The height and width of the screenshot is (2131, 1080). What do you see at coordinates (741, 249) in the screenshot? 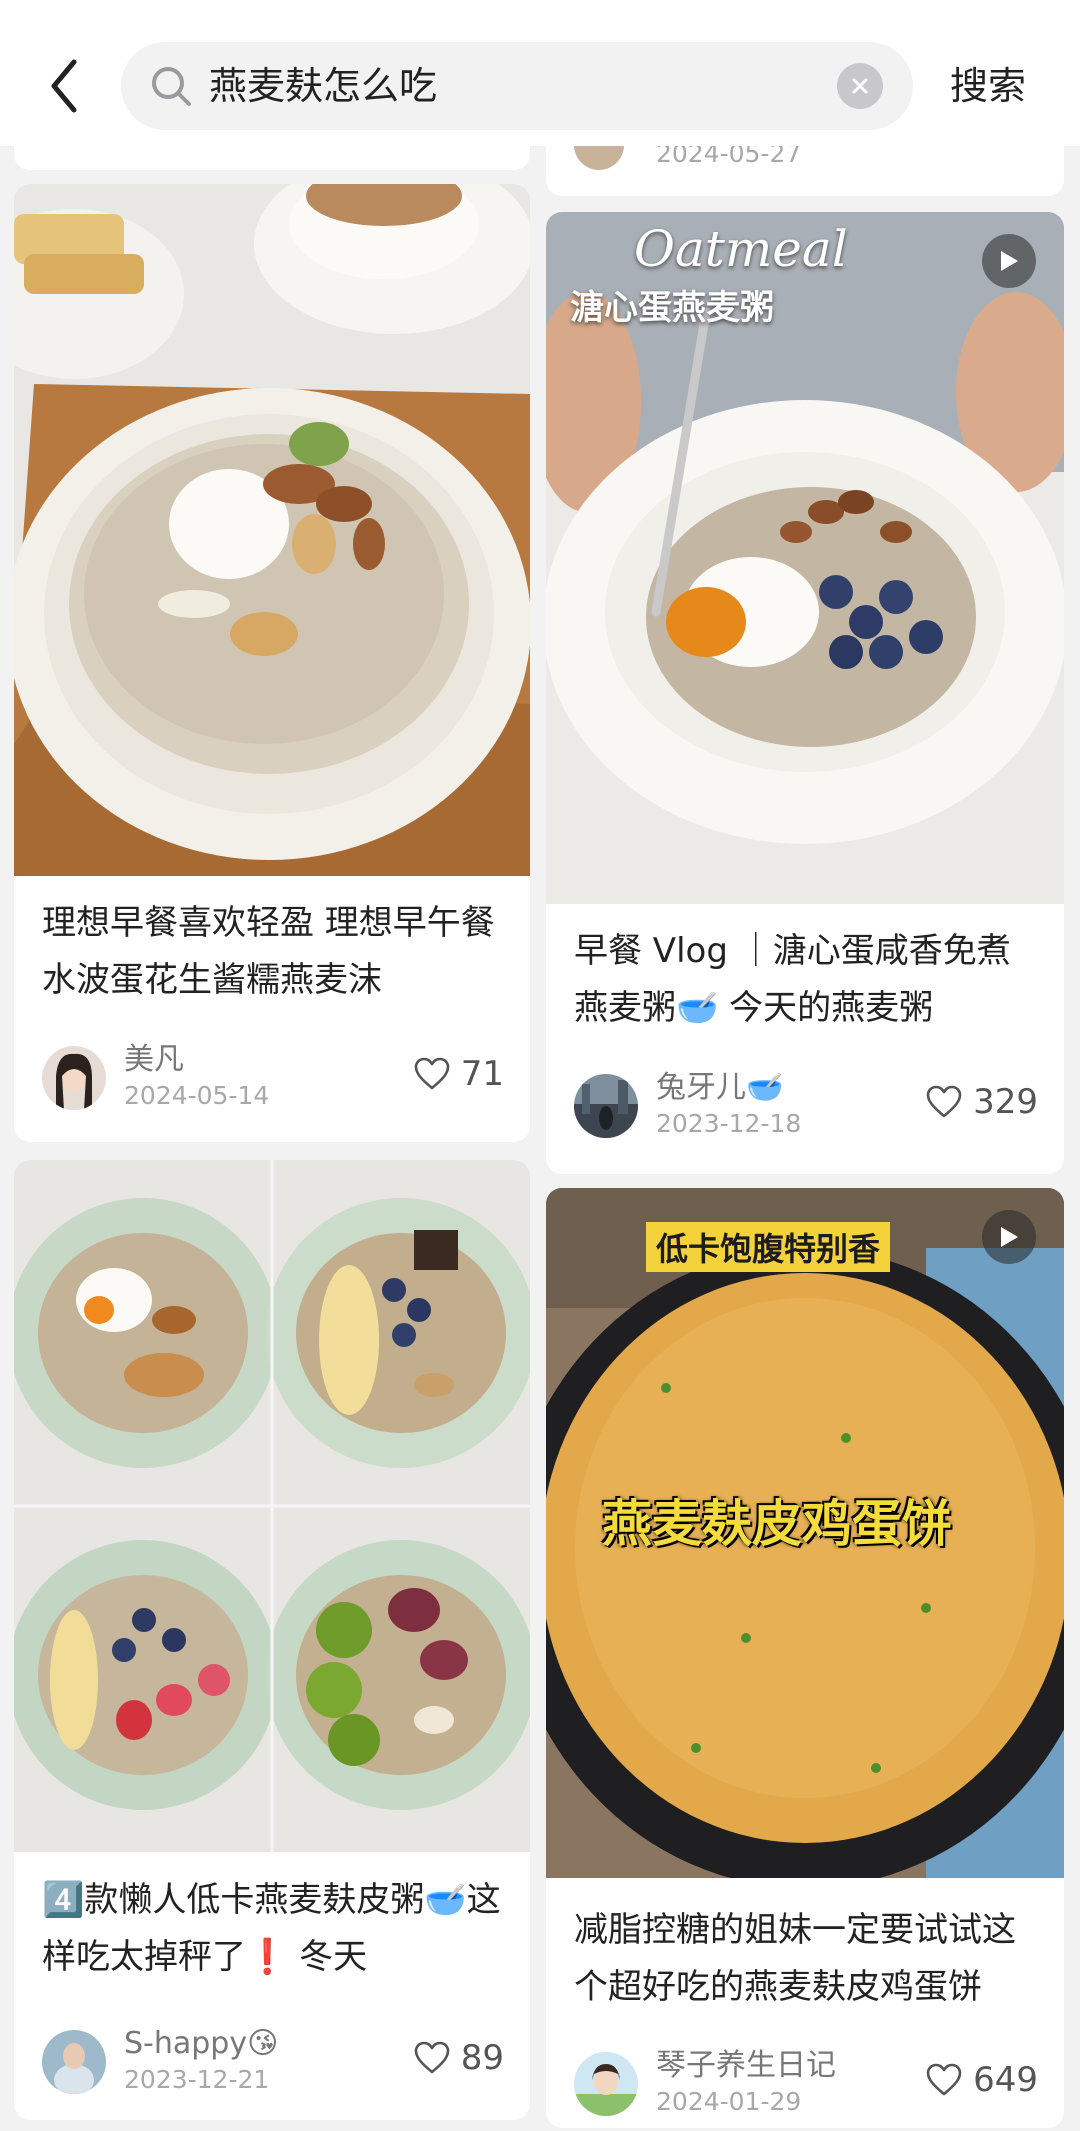
I see `cover-overlay-title: Oatmeal` at bounding box center [741, 249].